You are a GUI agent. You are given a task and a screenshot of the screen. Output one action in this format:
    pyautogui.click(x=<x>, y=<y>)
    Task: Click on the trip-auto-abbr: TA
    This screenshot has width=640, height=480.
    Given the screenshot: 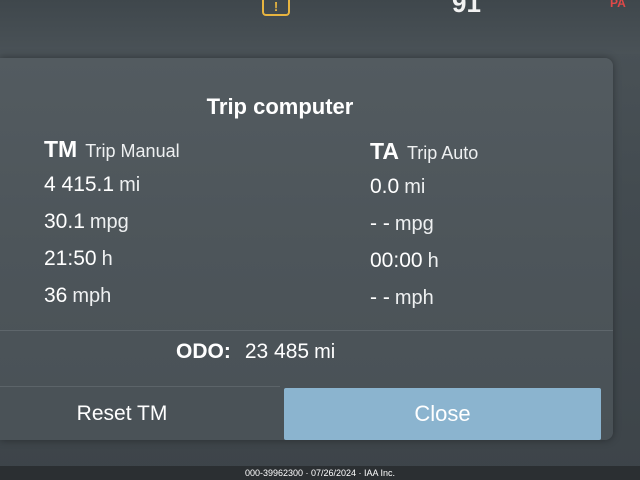 What is the action you would take?
    pyautogui.click(x=384, y=151)
    